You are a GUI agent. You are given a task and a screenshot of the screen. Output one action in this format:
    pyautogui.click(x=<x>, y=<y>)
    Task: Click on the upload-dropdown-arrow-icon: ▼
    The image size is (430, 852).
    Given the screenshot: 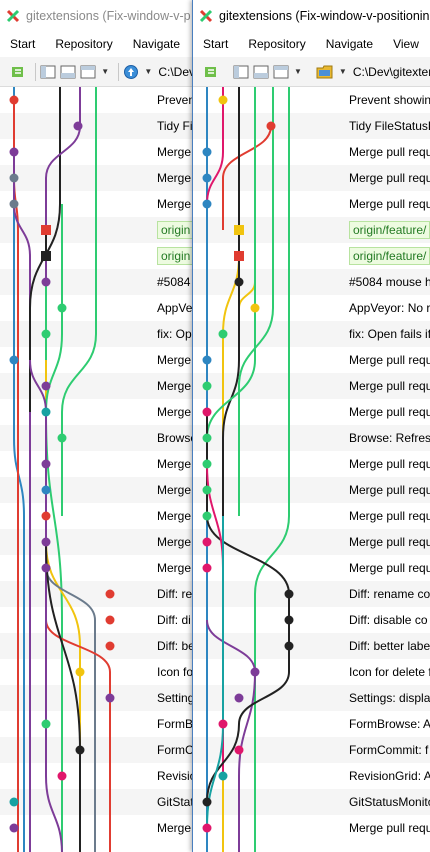 What is the action you would take?
    pyautogui.click(x=148, y=71)
    